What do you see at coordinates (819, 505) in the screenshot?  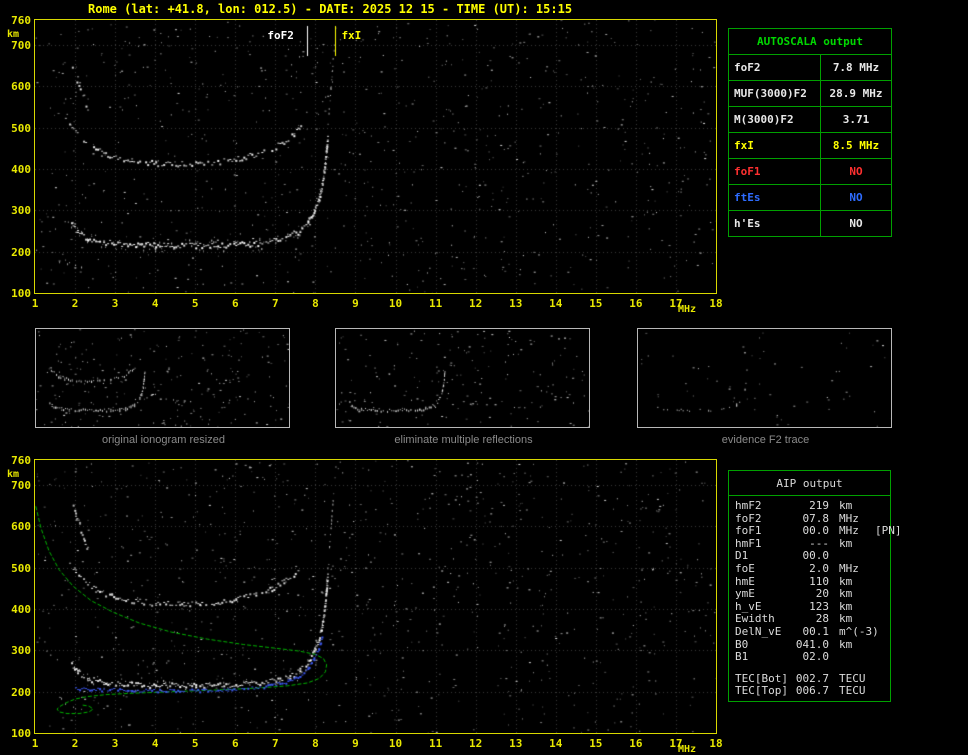 I see `aip-param-value: 219` at bounding box center [819, 505].